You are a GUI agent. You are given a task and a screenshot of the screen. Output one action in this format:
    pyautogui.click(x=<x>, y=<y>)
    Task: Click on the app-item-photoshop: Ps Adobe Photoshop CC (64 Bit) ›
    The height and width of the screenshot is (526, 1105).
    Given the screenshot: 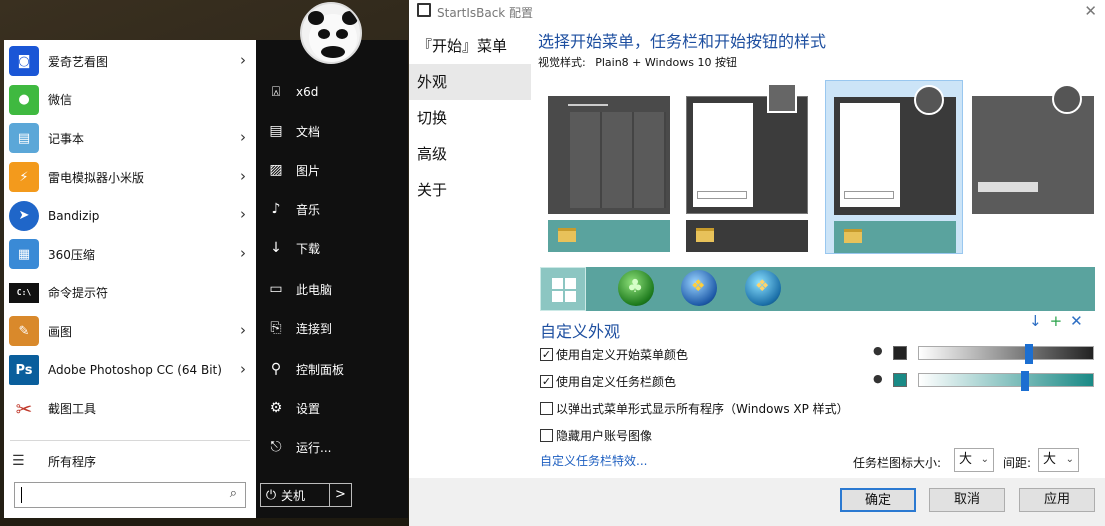 What is the action you would take?
    pyautogui.click(x=130, y=370)
    